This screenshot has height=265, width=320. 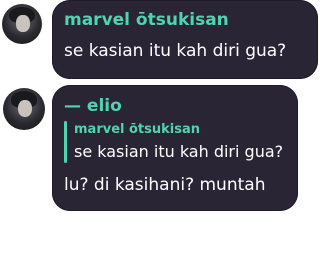 What do you see at coordinates (137, 129) in the screenshot?
I see `reply-author: marvel ōtsukisan` at bounding box center [137, 129].